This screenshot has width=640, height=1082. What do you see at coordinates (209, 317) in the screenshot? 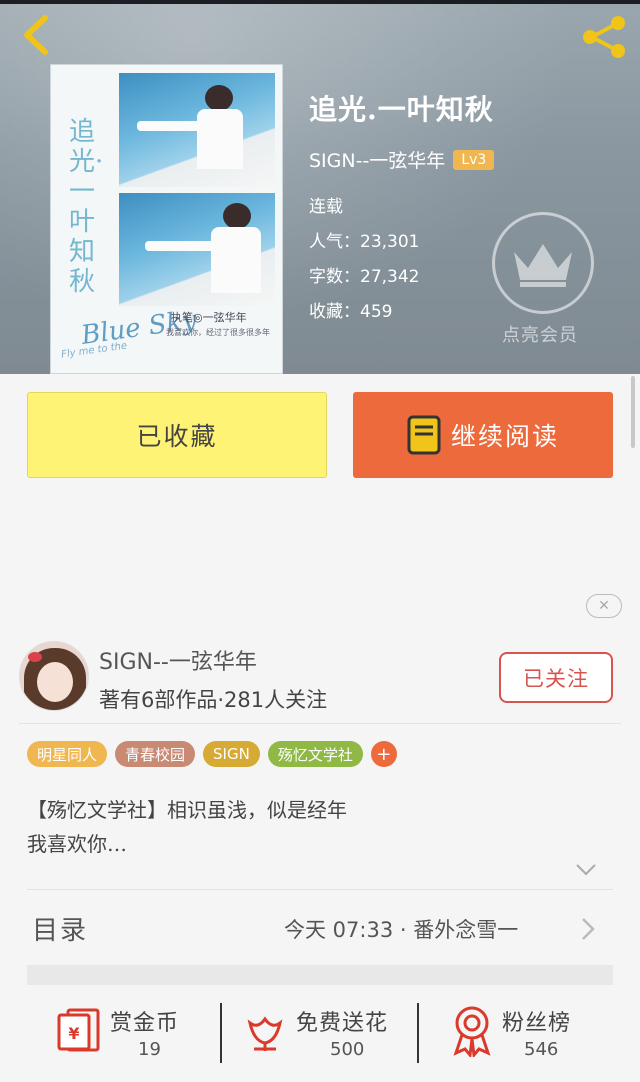
I see `cover-signature: 执笔◎一弦华年` at bounding box center [209, 317].